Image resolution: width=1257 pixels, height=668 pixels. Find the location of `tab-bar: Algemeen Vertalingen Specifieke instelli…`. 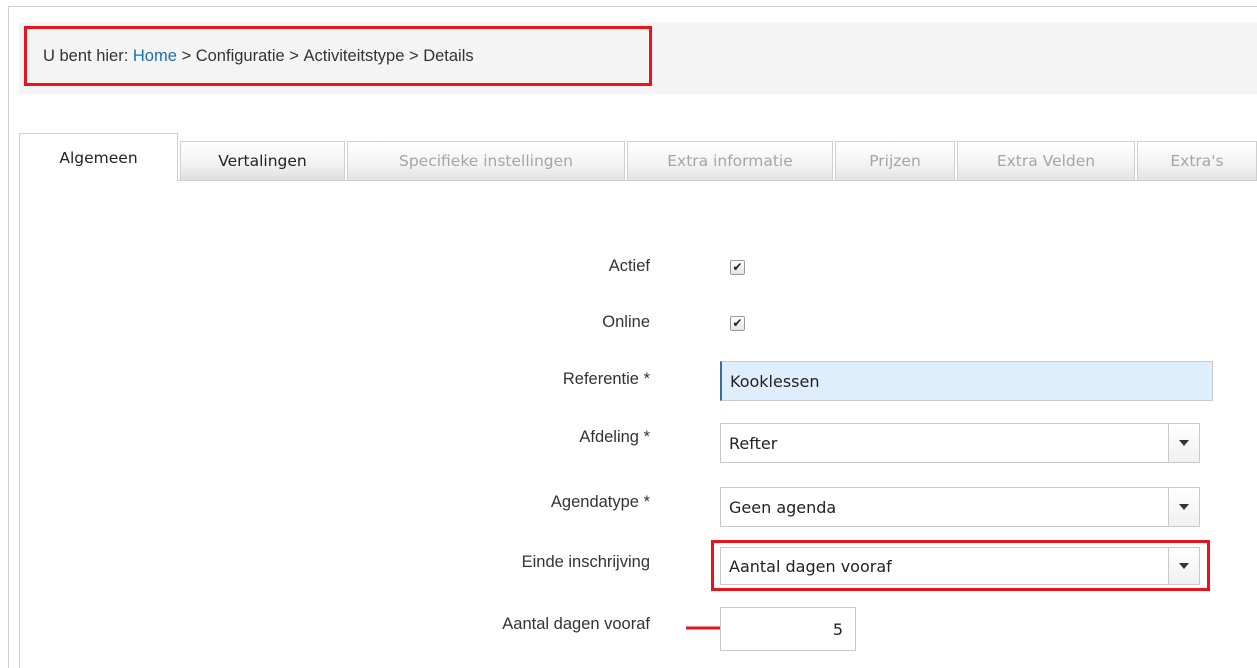

tab-bar: Algemeen Vertalingen Specifieke instelli… is located at coordinates (638, 157).